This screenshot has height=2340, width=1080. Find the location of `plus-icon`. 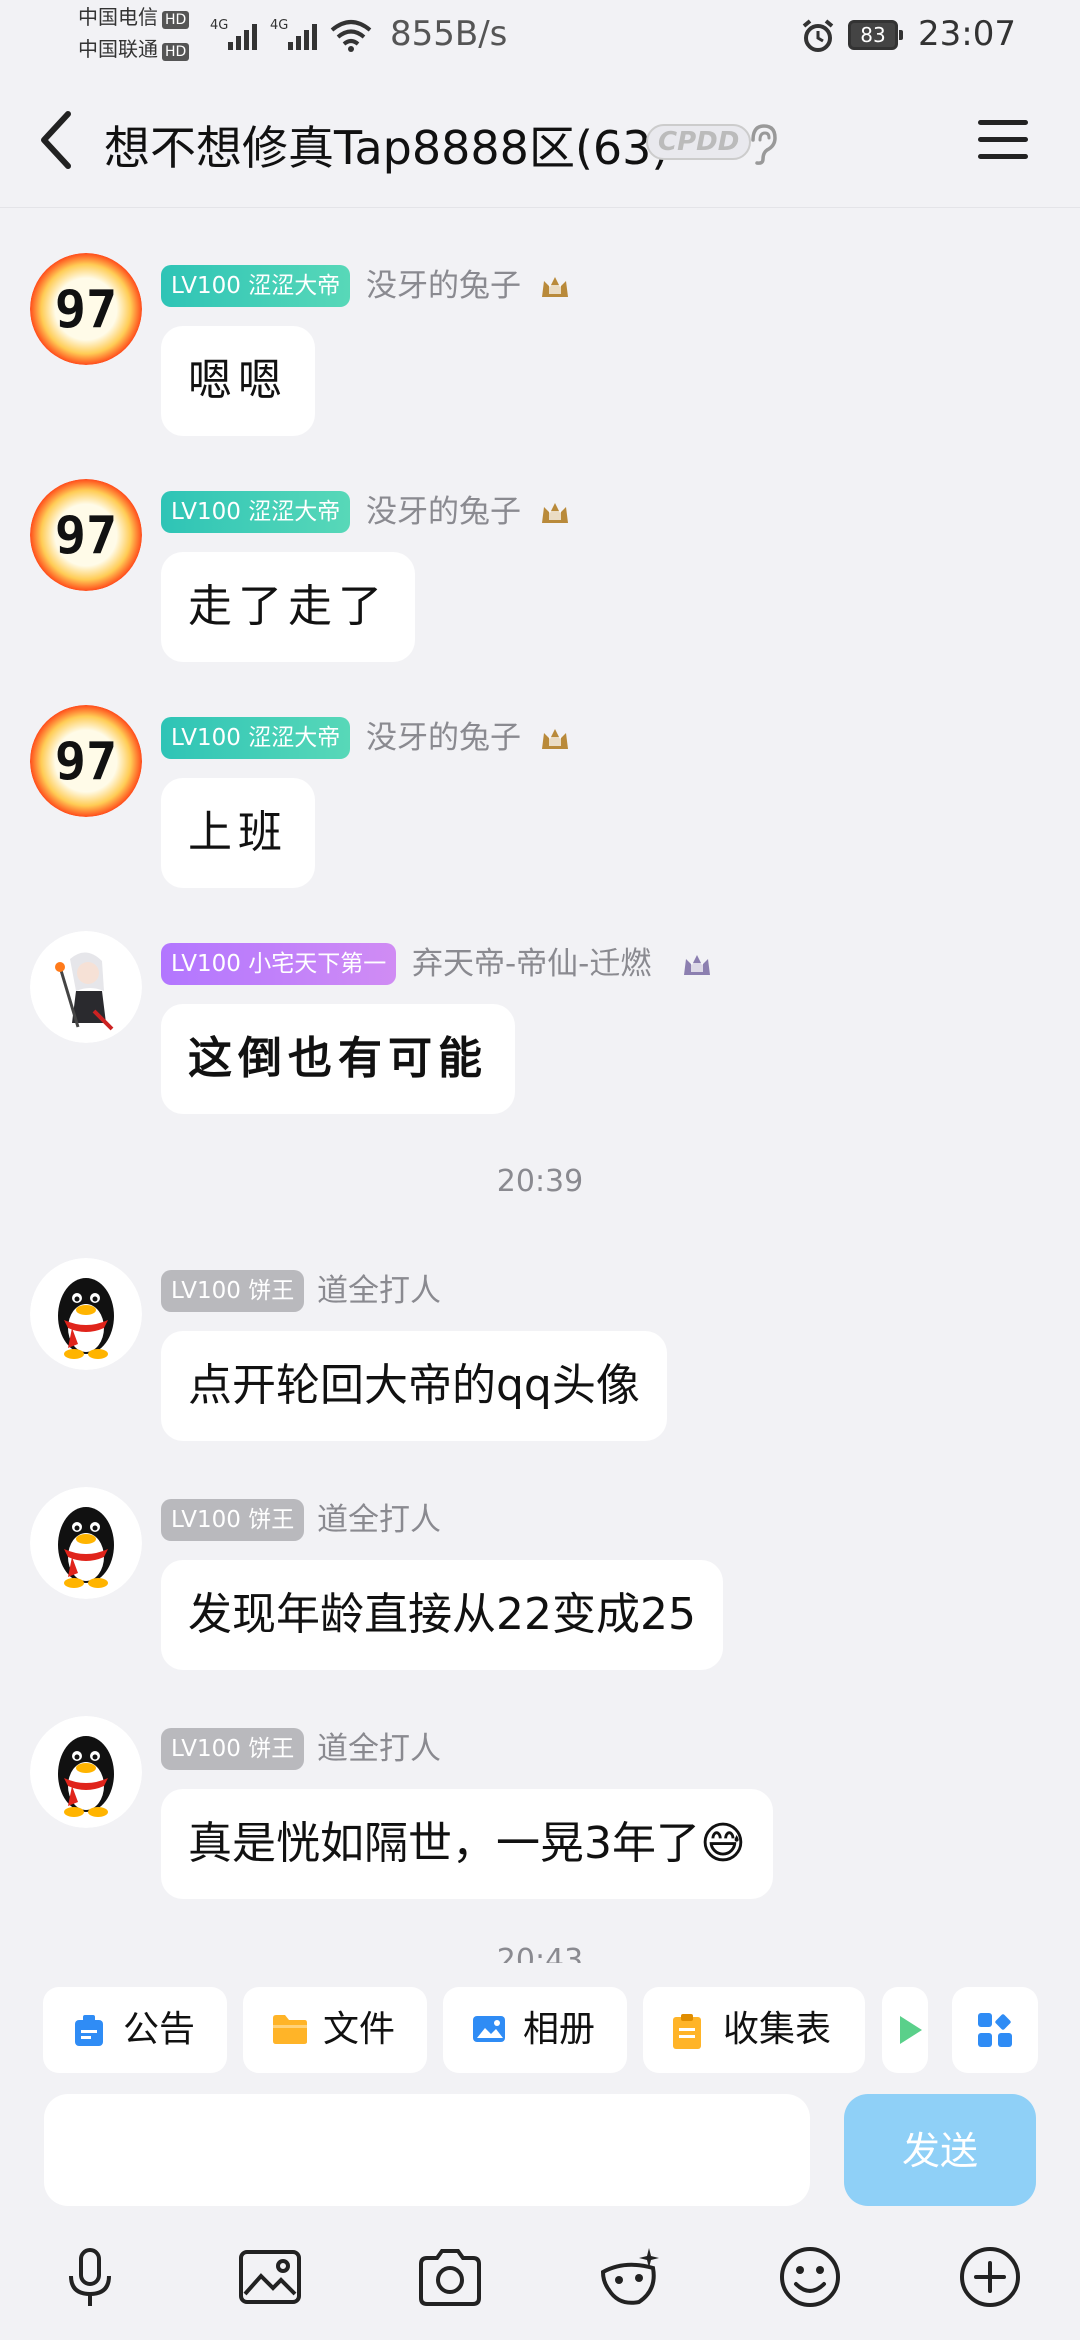

plus-icon is located at coordinates (990, 2277).